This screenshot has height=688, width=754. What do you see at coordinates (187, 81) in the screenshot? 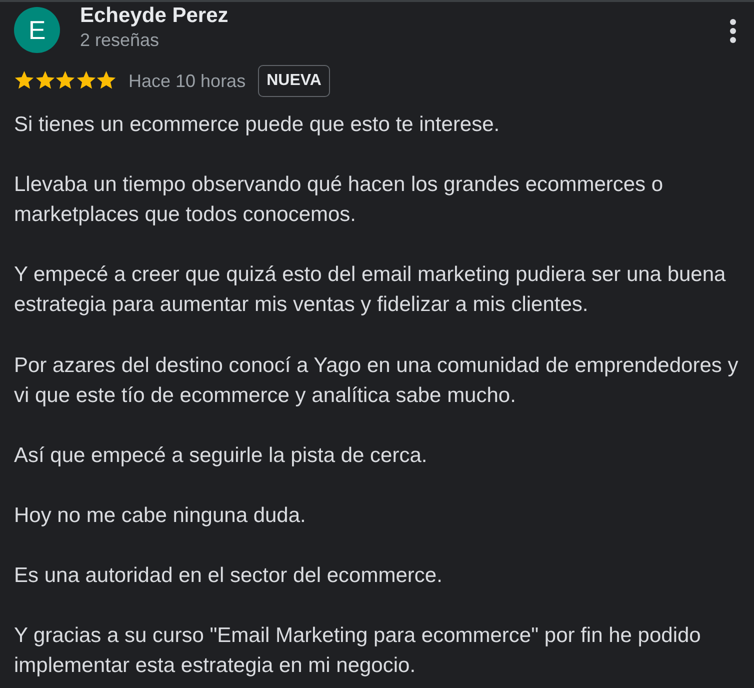
I see `review-time: Hace 10 horas` at bounding box center [187, 81].